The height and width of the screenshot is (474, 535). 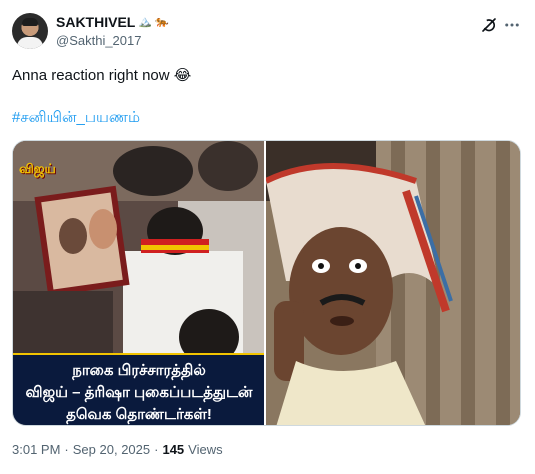 I want to click on tweet-date: Sep 20, 2025, so click(x=111, y=449).